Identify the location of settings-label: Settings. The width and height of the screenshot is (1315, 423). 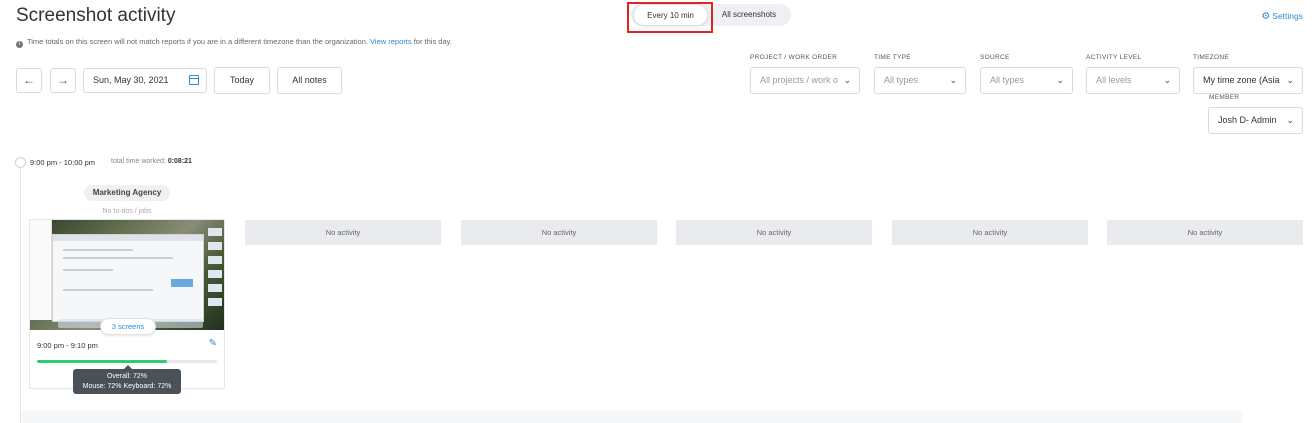
(1287, 16).